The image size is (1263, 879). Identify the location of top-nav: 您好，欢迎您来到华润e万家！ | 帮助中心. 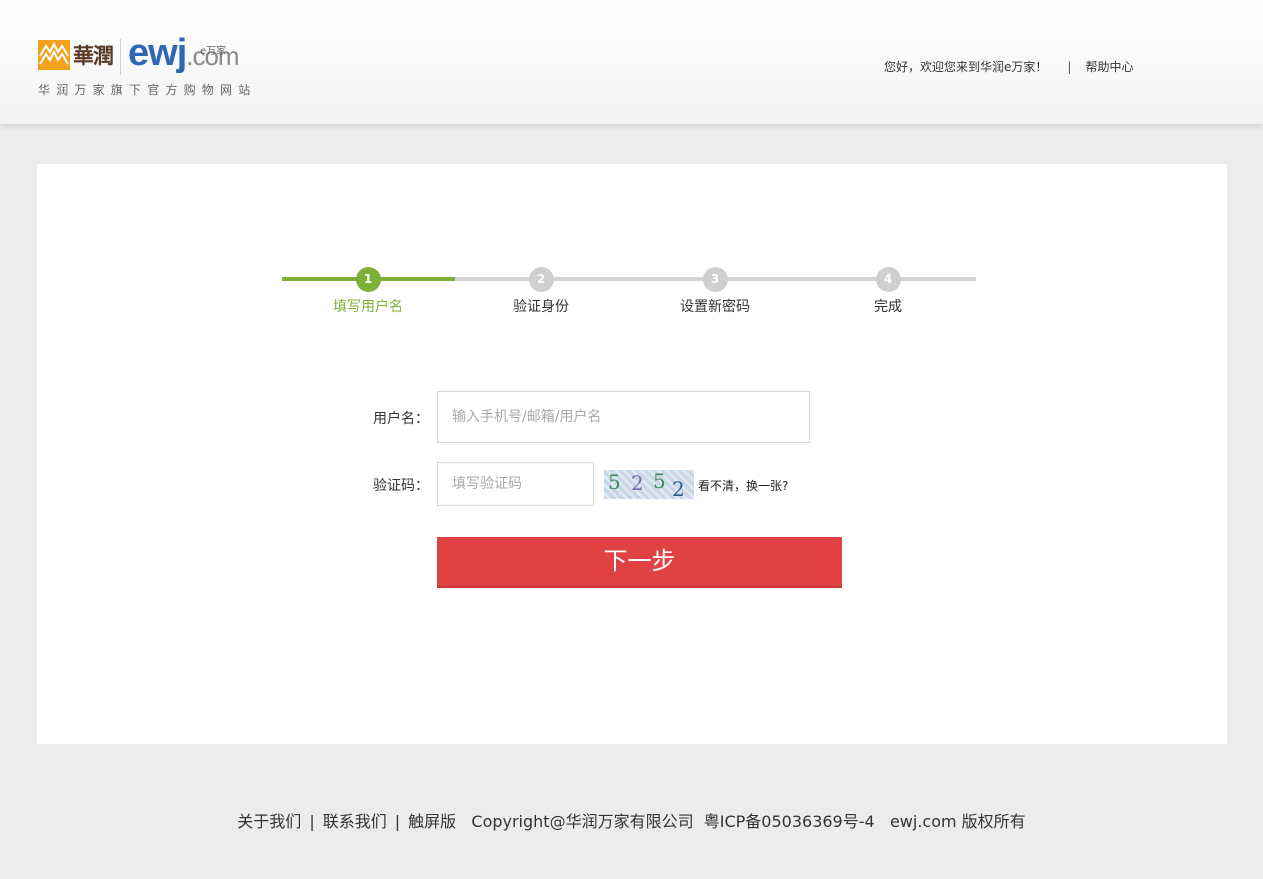
(1008, 66).